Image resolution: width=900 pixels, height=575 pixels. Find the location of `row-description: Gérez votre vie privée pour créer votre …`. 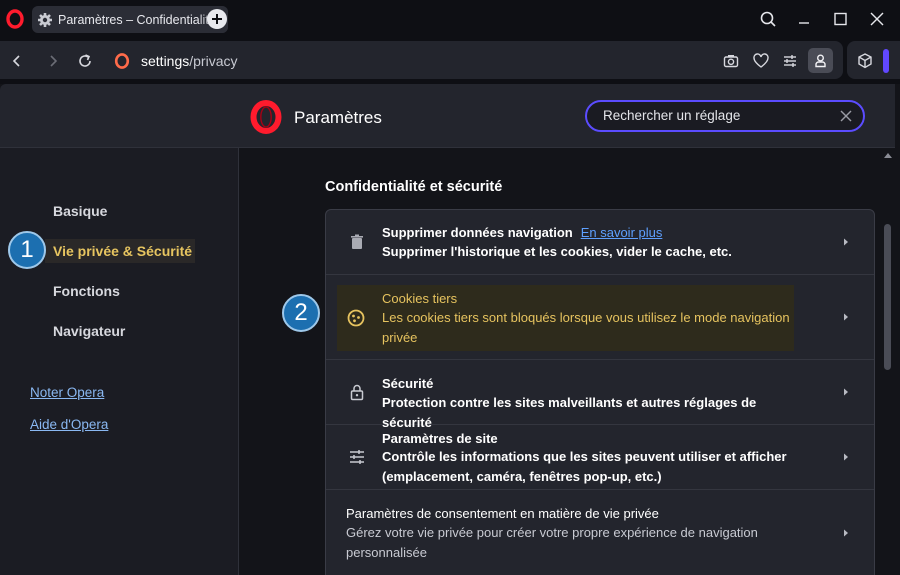

row-description: Gérez votre vie privée pour créer votre … is located at coordinates (552, 542).